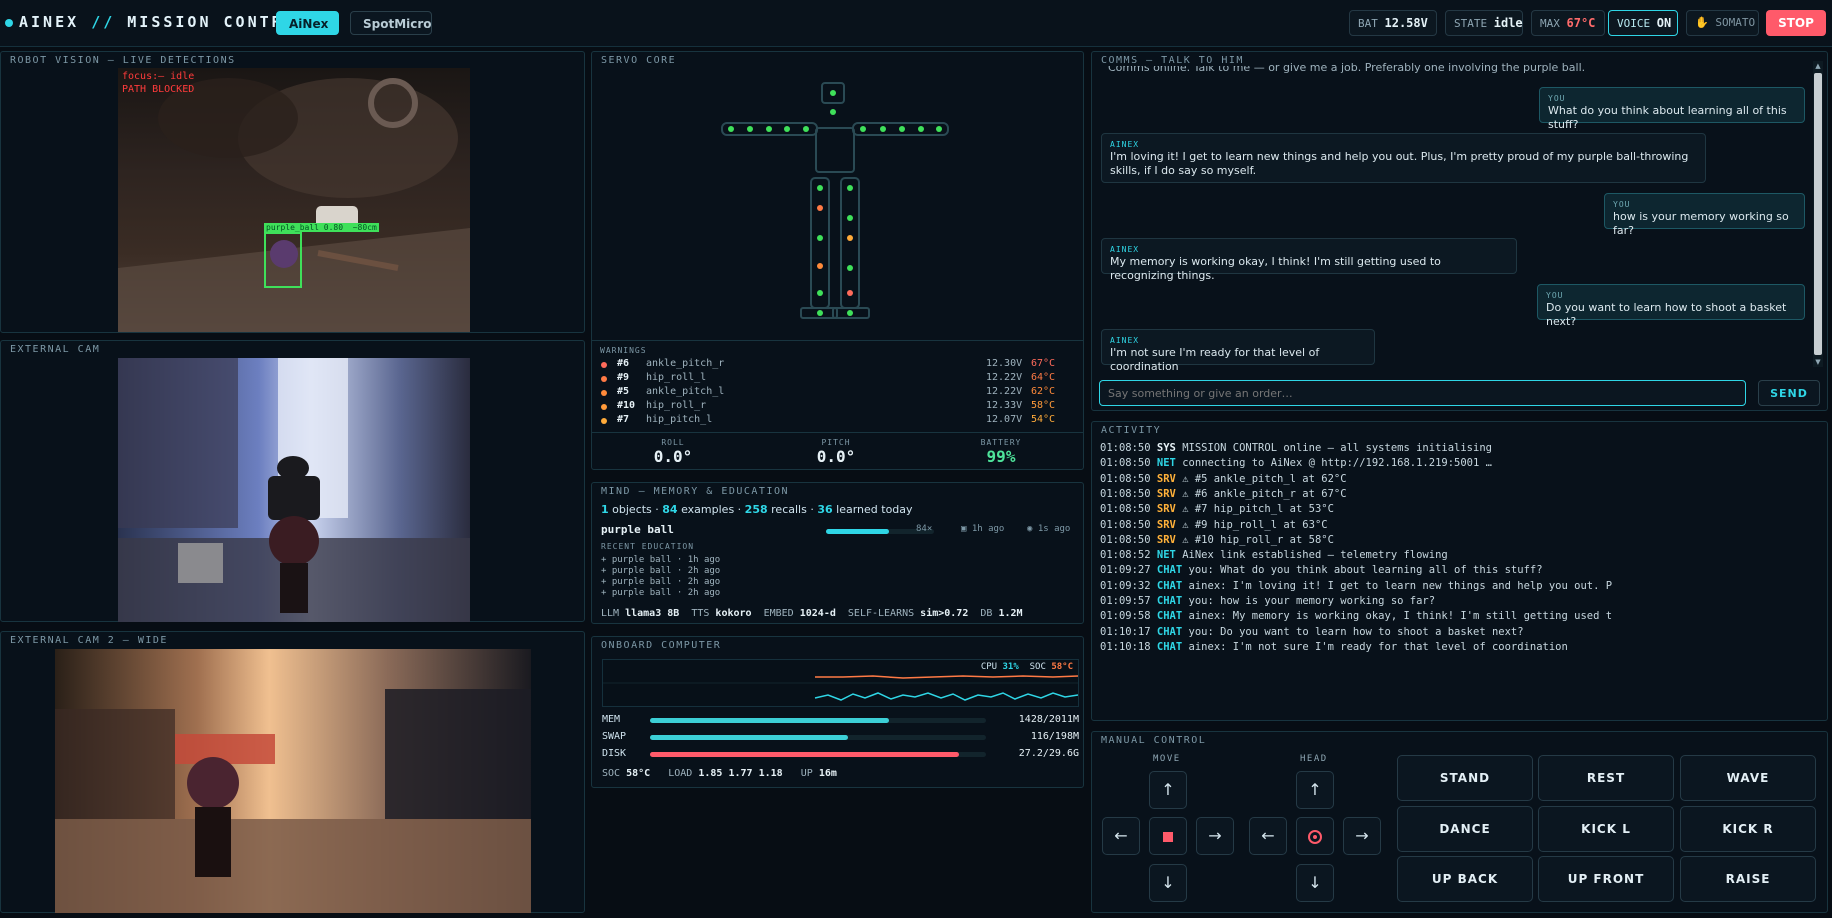 The image size is (1832, 918). I want to click on chat-scrollbar: ▲ ▼, so click(1818, 214).